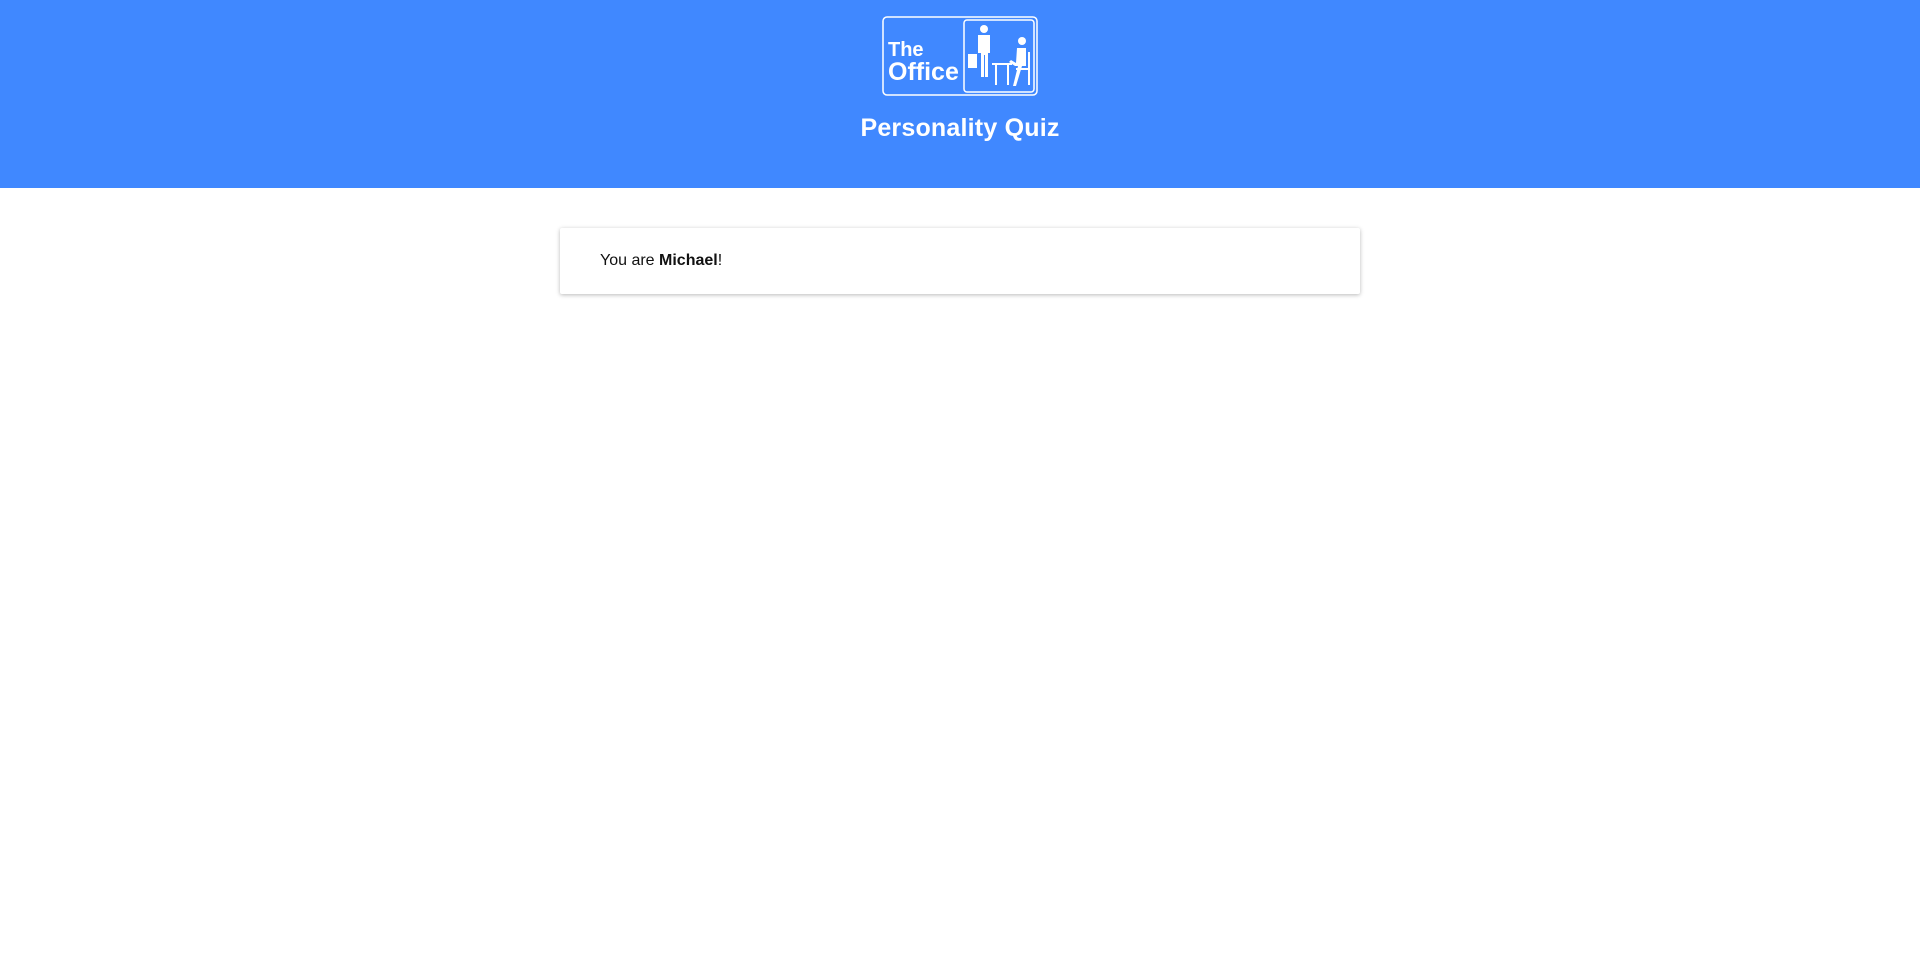  What do you see at coordinates (688, 260) in the screenshot?
I see `result-character-name: Michael` at bounding box center [688, 260].